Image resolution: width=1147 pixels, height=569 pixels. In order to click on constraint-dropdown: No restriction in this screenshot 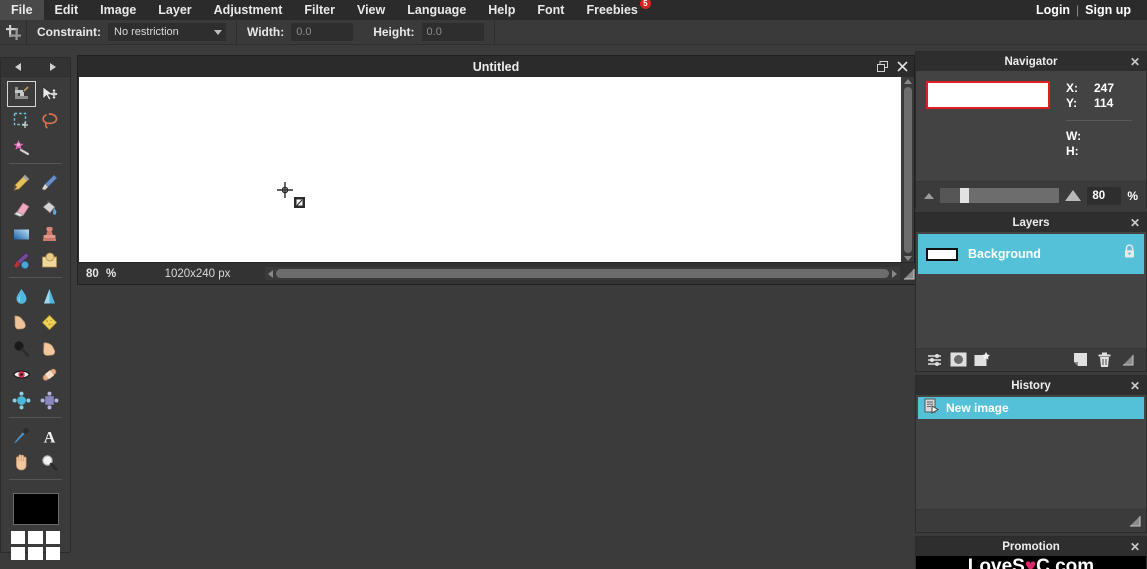, I will do `click(167, 32)`.